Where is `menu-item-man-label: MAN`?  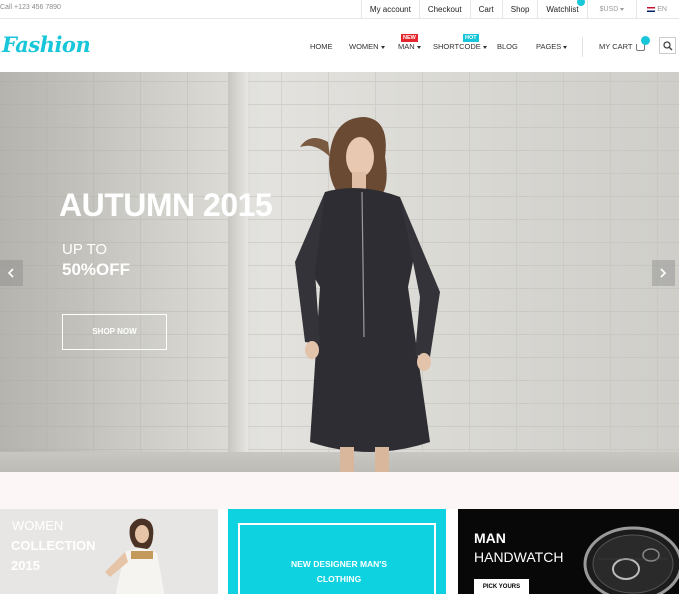 menu-item-man-label: MAN is located at coordinates (406, 46).